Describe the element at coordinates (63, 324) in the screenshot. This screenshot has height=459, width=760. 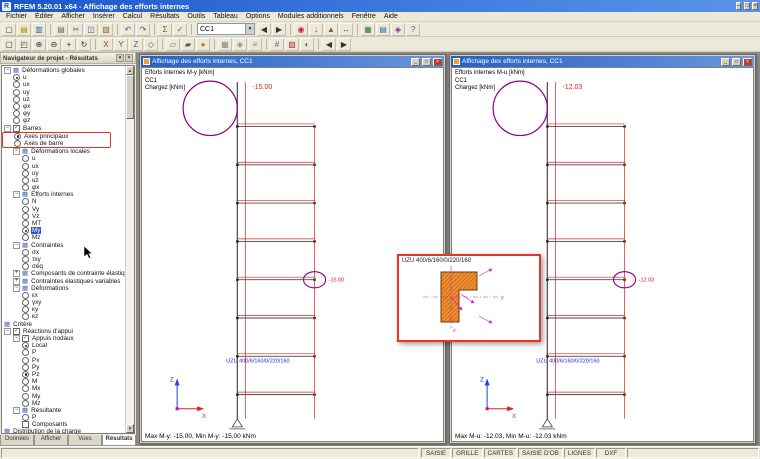
I see `tree-item-crit-re: ▦ Critère` at that location.